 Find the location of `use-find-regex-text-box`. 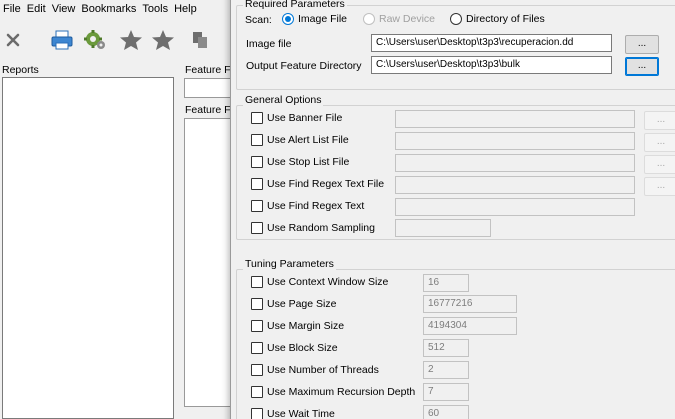

use-find-regex-text-box is located at coordinates (257, 206).